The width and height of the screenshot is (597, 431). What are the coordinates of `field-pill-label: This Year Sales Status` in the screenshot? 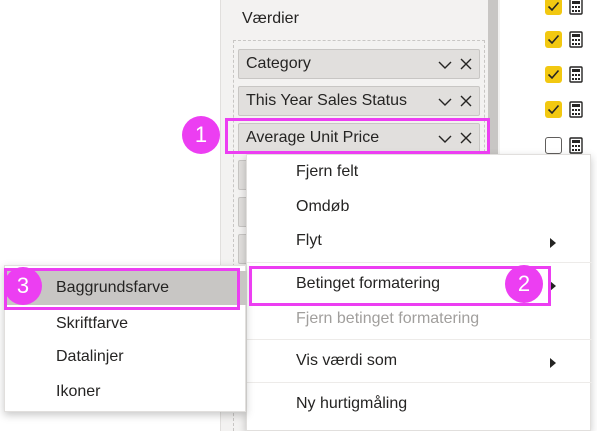 It's located at (326, 100).